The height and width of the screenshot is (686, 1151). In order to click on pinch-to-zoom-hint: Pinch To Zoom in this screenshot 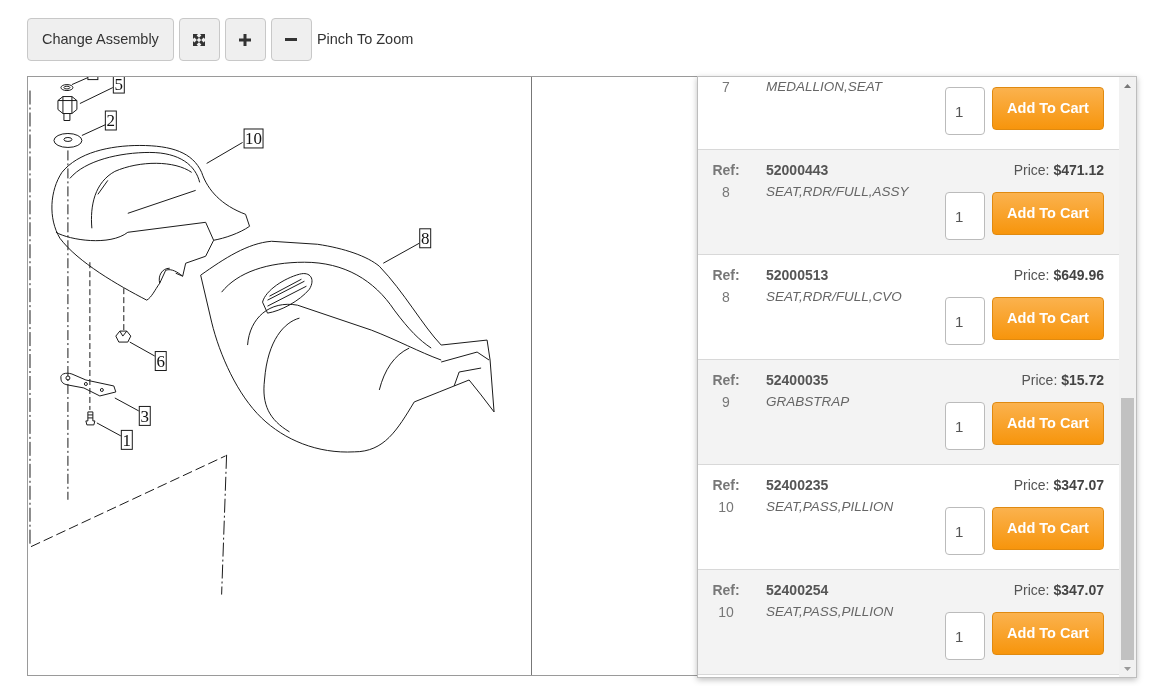, I will do `click(365, 39)`.